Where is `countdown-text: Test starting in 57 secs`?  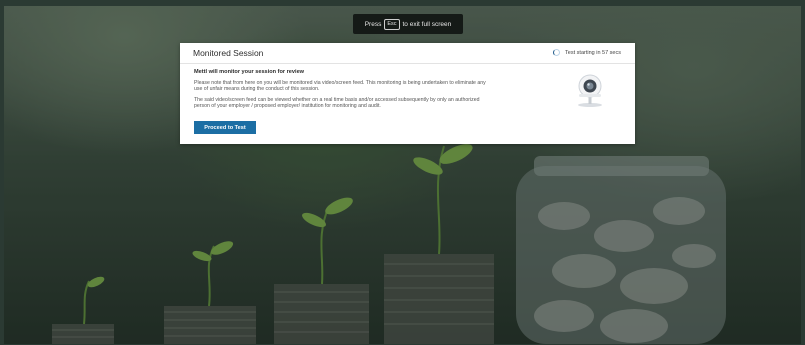
countdown-text: Test starting in 57 secs is located at coordinates (593, 52).